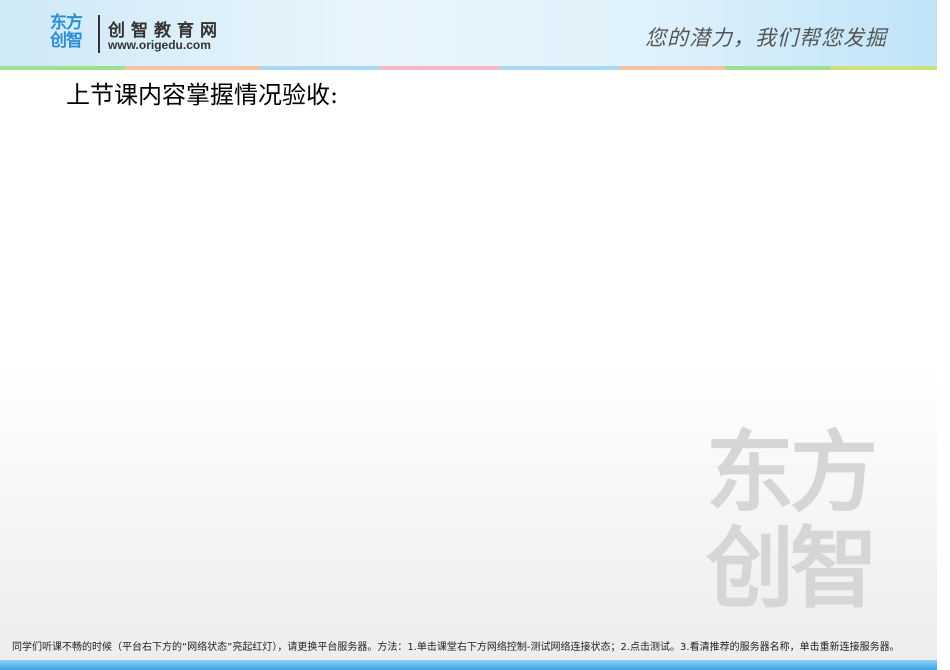  What do you see at coordinates (66, 32) in the screenshot?
I see `logo-mark-text: 东方创智` at bounding box center [66, 32].